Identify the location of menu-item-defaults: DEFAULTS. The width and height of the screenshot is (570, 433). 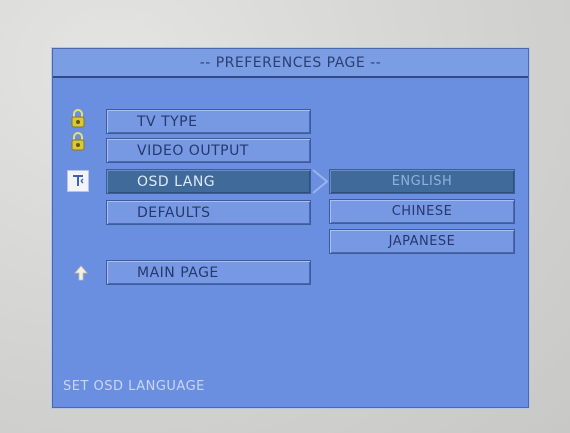
(208, 212).